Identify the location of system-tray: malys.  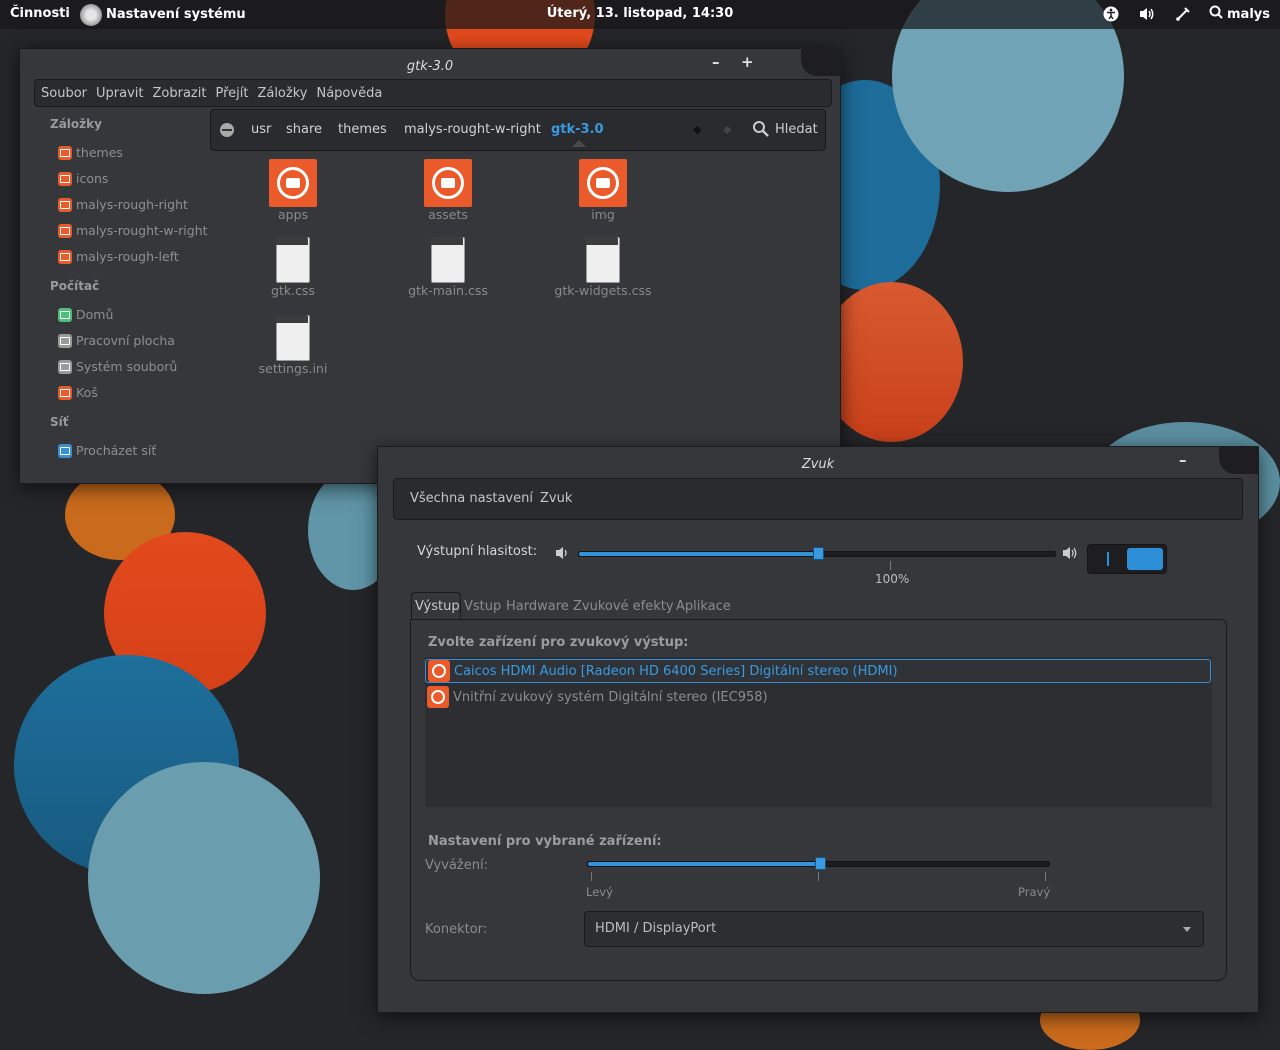
(1185, 14).